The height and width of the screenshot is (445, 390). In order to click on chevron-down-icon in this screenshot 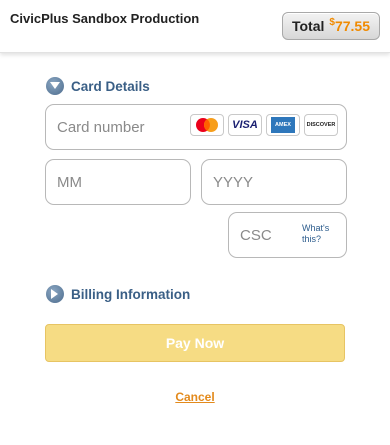, I will do `click(55, 86)`.